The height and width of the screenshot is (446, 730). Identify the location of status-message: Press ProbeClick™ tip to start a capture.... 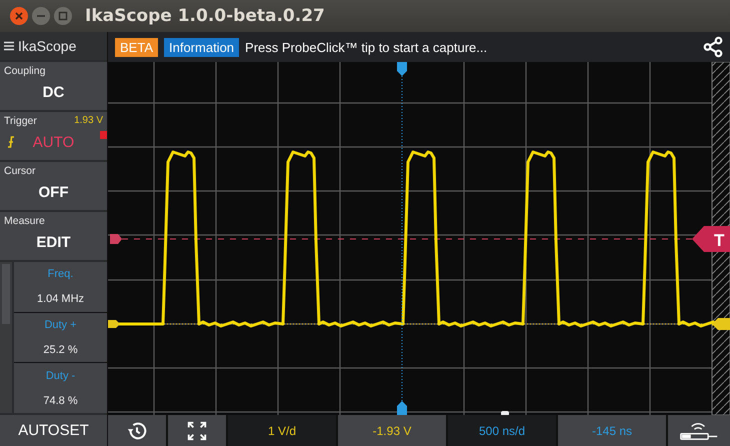
(366, 47).